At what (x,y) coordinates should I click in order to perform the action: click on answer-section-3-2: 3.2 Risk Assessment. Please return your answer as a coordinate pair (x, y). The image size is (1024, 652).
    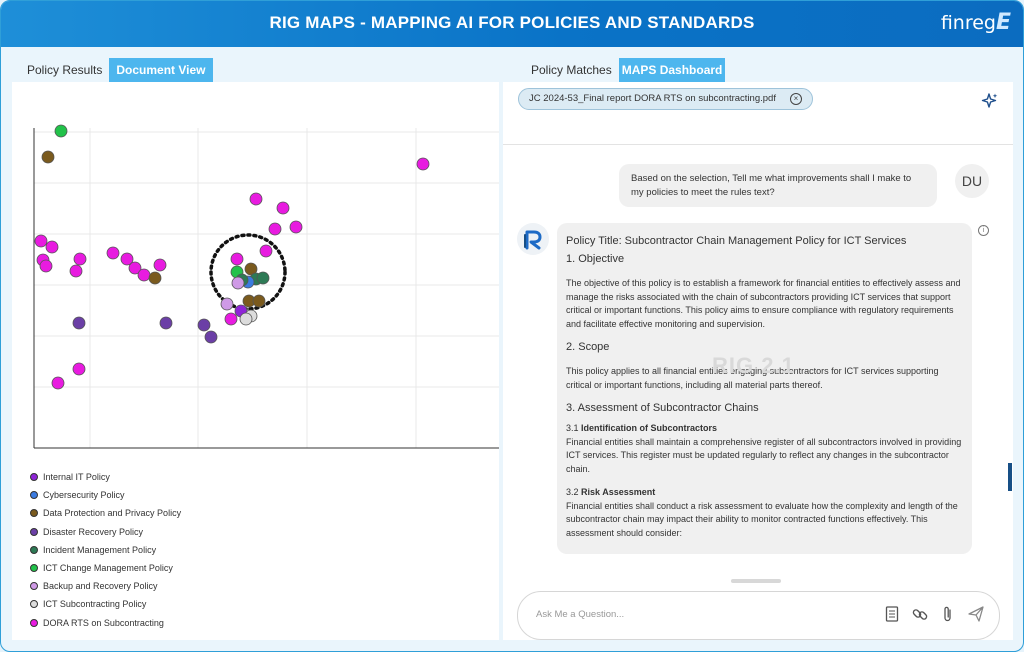
    Looking at the image, I should click on (764, 493).